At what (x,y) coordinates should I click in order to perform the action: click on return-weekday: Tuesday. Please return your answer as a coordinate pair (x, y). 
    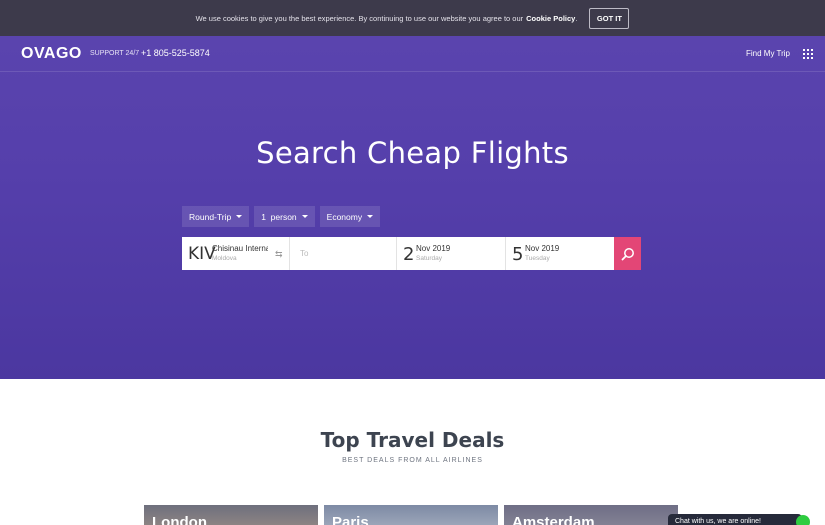
    Looking at the image, I should click on (537, 258).